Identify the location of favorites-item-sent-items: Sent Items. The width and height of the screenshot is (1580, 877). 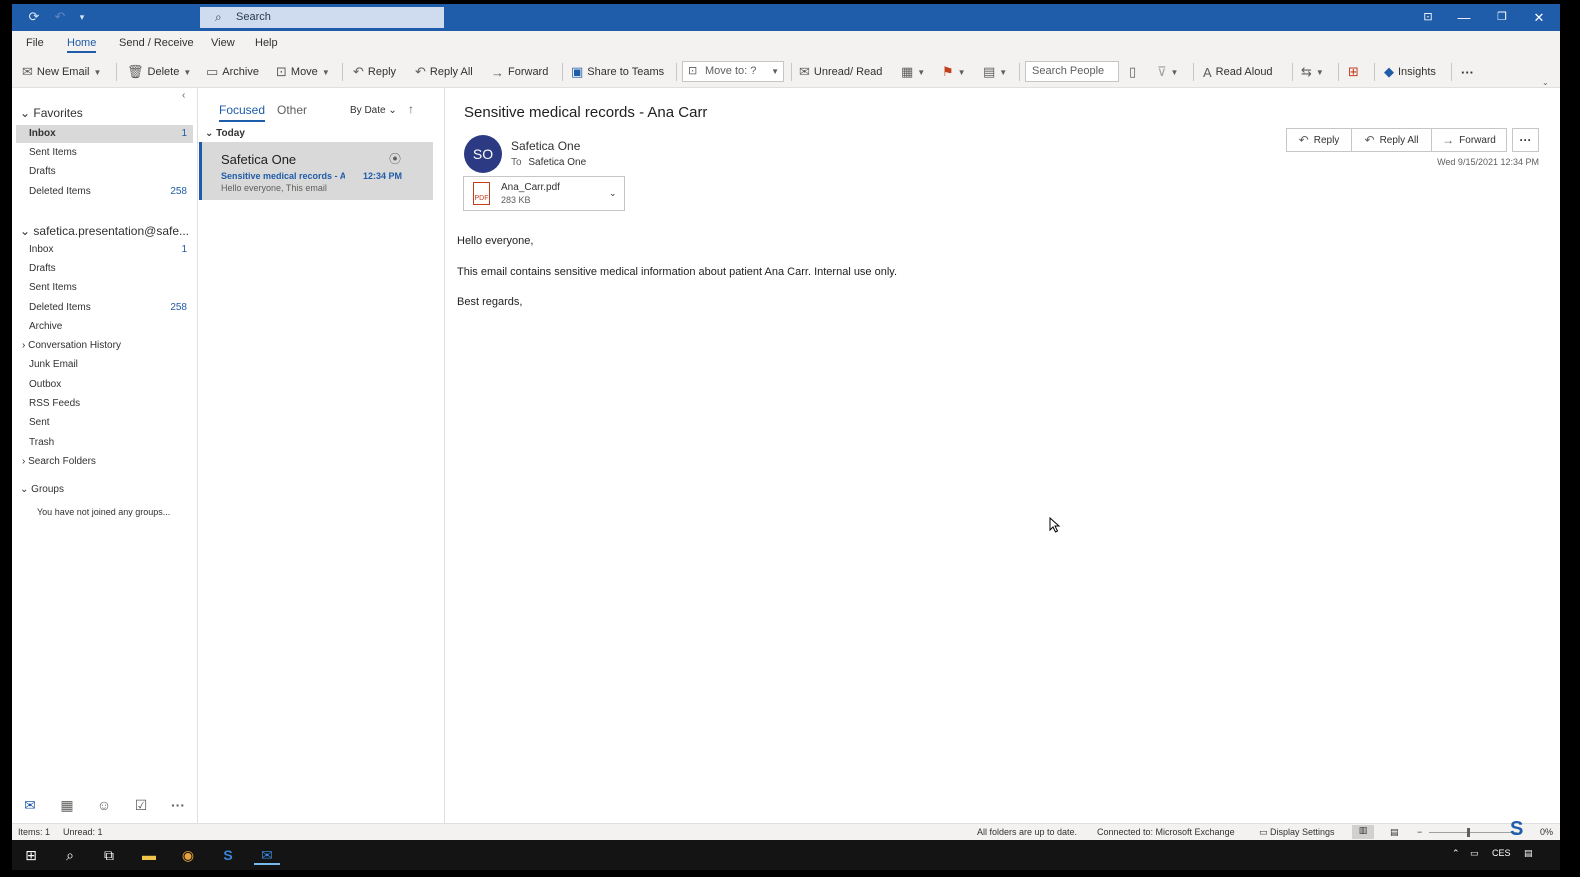
(108, 153).